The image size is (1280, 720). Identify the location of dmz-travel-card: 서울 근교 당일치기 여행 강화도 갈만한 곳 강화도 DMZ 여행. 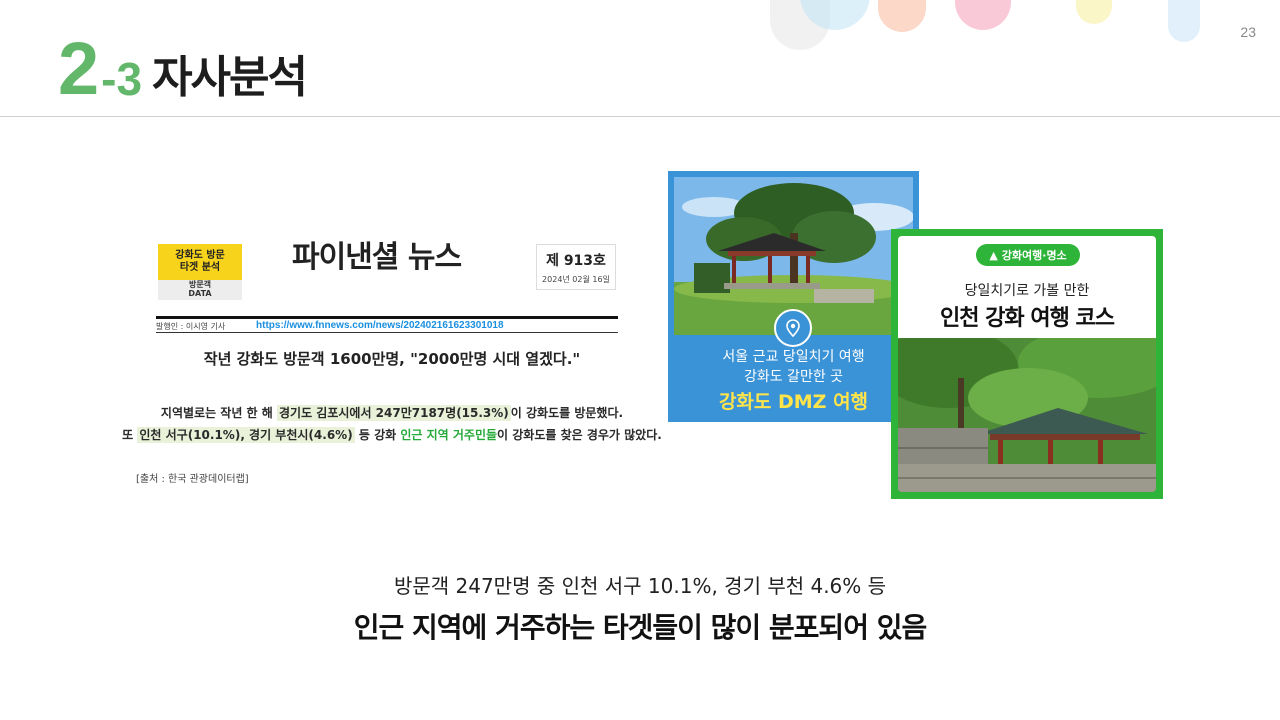
(793, 296).